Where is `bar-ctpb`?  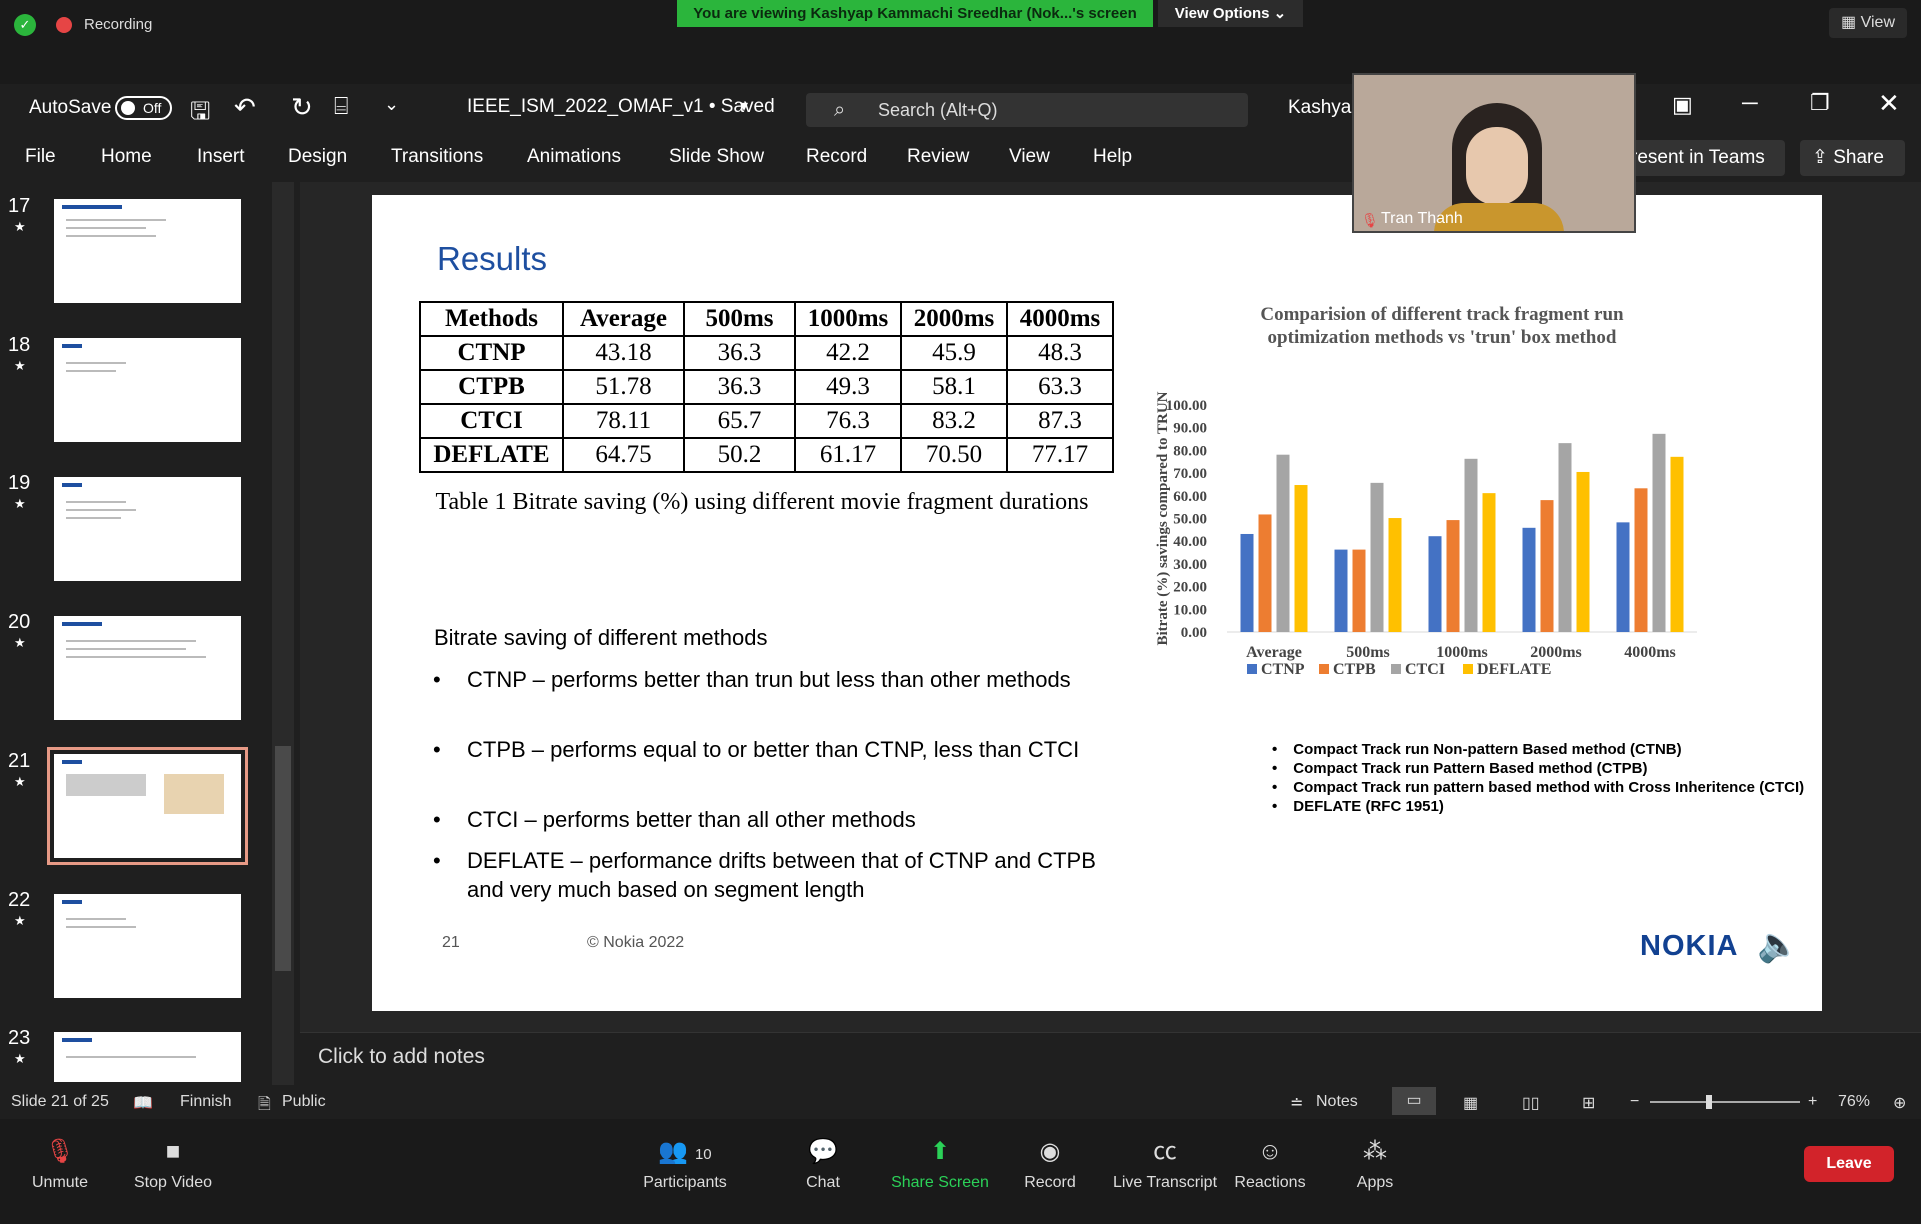 bar-ctpb is located at coordinates (1359, 590).